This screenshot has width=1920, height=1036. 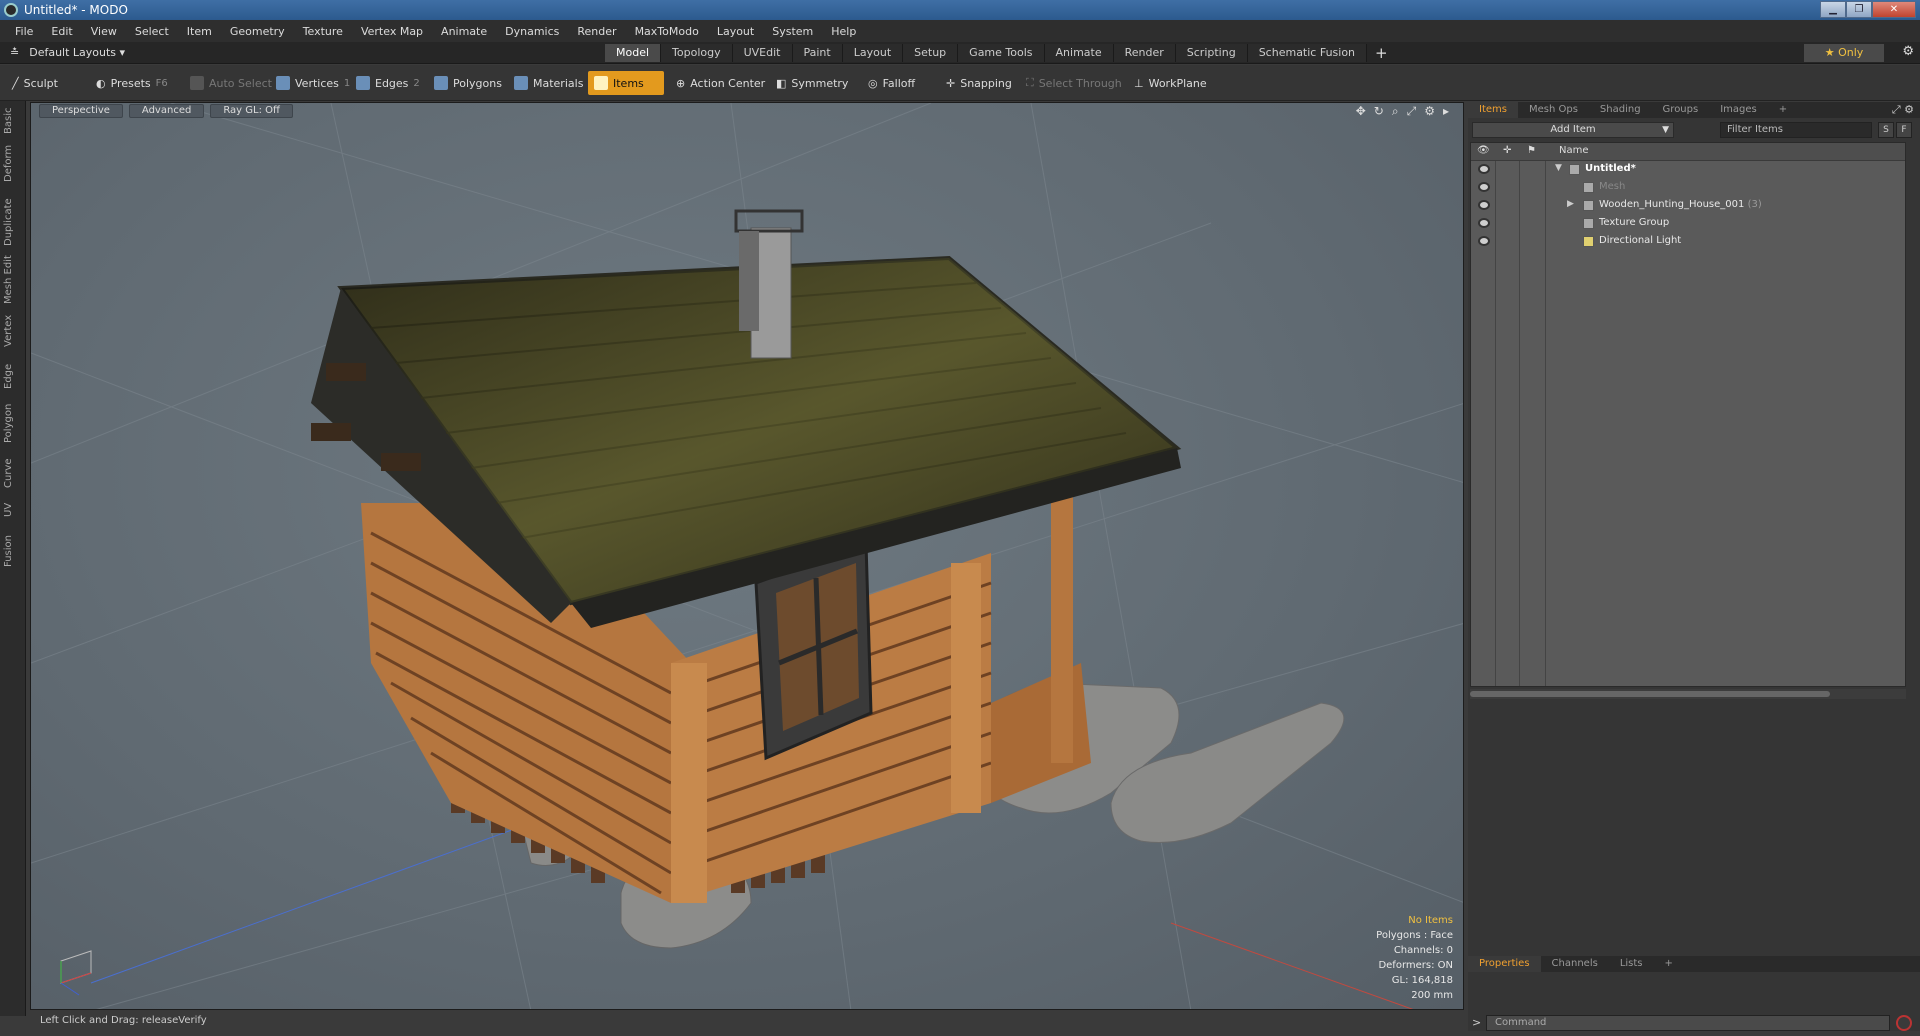 I want to click on presets-button: ◐ Presets F6, so click(x=132, y=83).